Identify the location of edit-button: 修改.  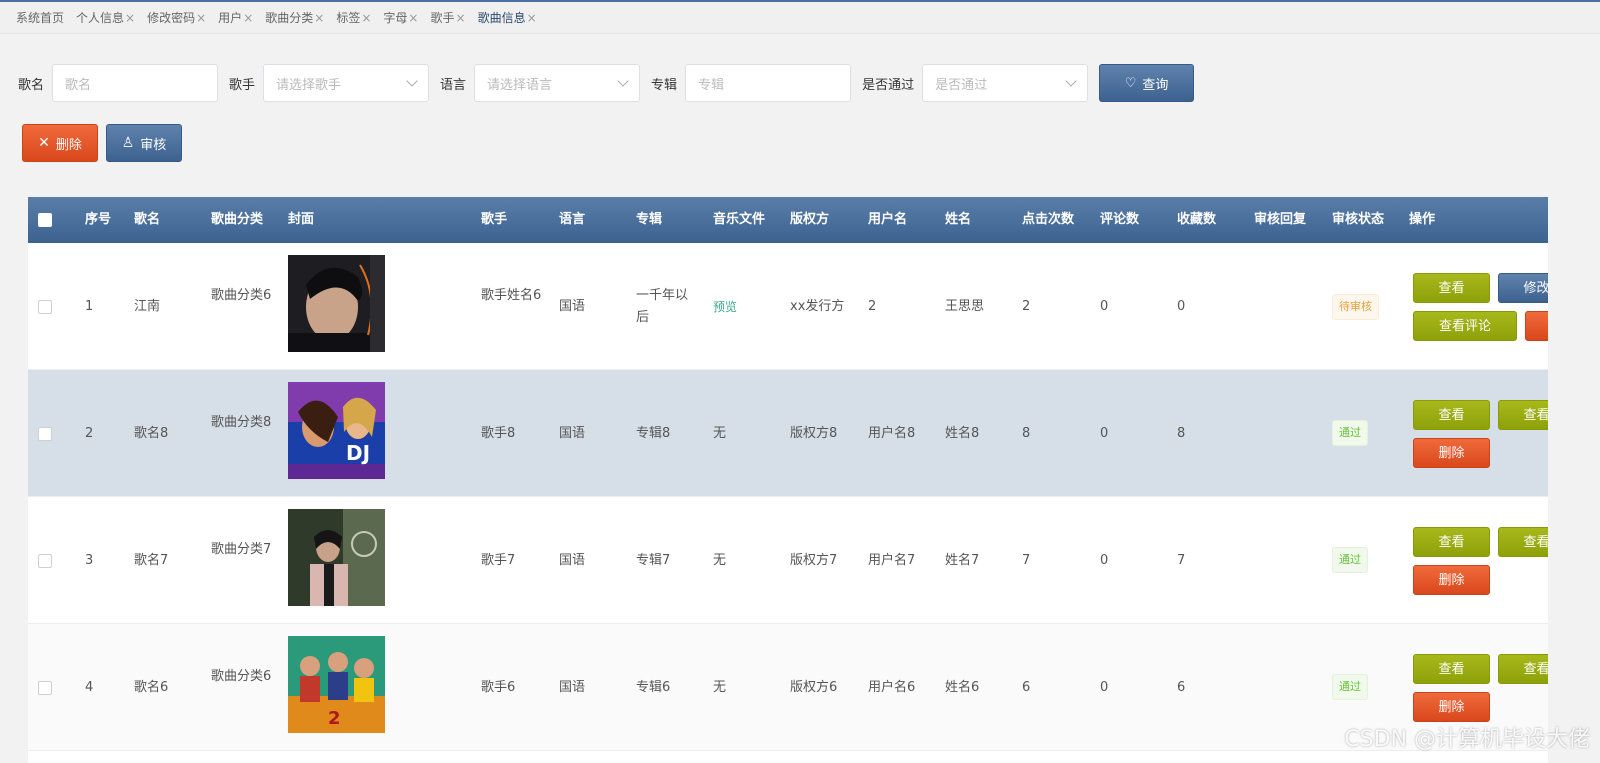
(1523, 288).